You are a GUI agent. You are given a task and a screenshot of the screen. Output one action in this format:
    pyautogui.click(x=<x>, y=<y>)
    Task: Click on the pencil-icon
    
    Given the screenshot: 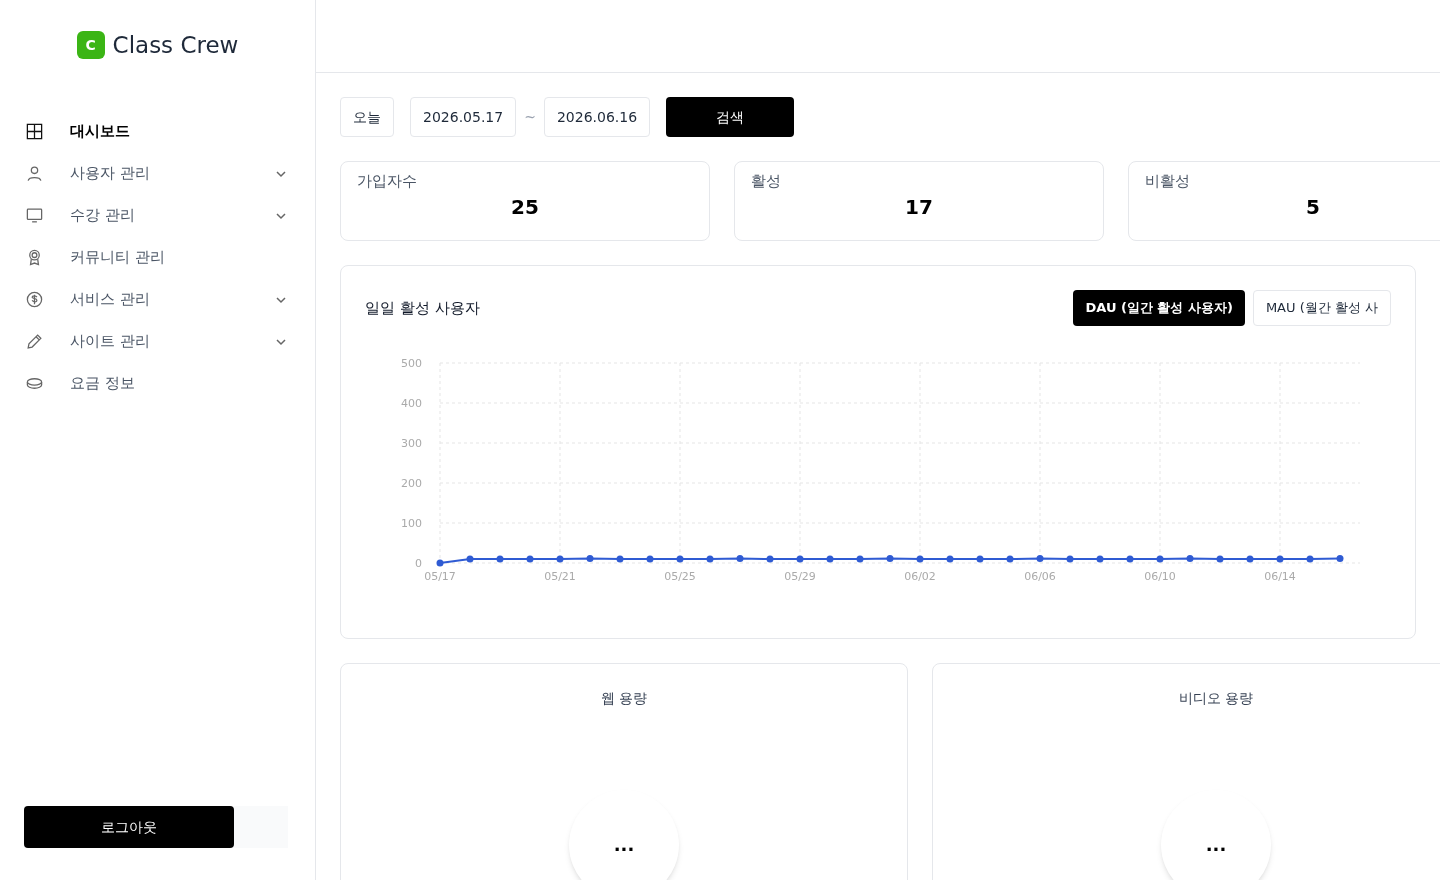 What is the action you would take?
    pyautogui.click(x=34, y=341)
    